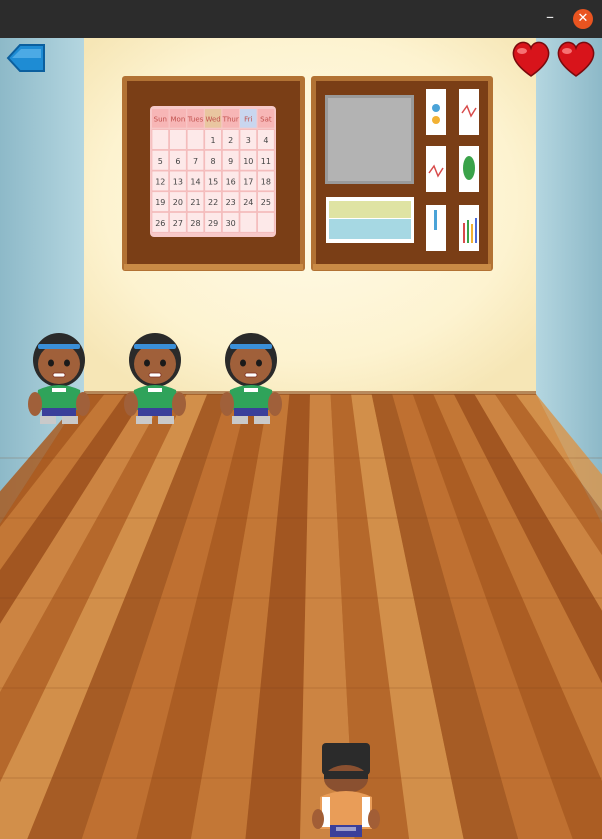 This screenshot has width=602, height=839. Describe the element at coordinates (266, 119) in the screenshot. I see `calendar-day-label: Sat` at that location.